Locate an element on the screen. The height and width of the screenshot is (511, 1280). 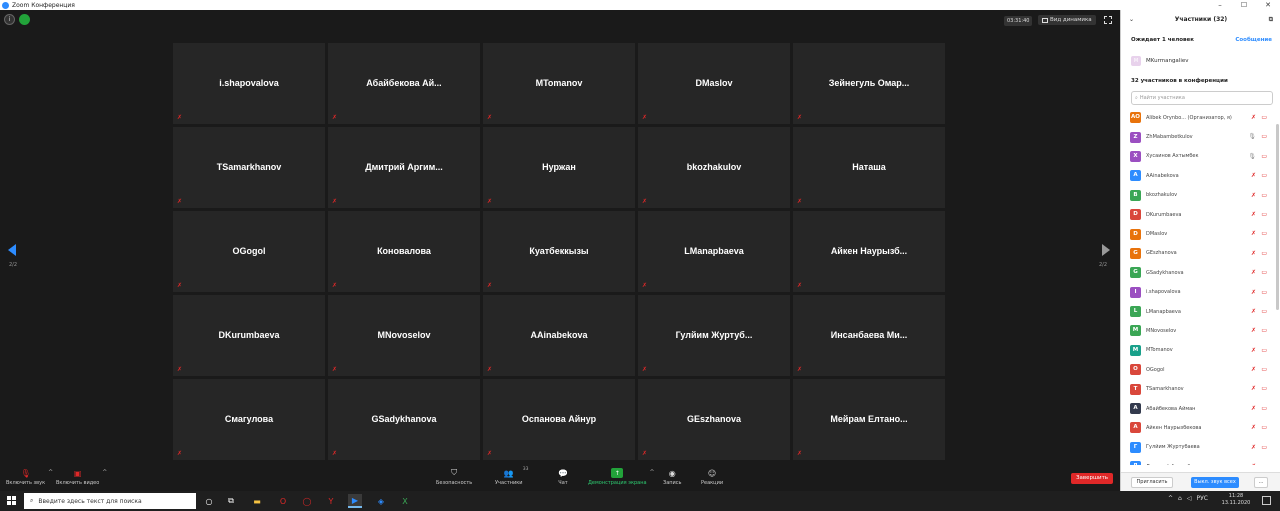
maximize-button: ☐ is located at coordinates (1244, 5).